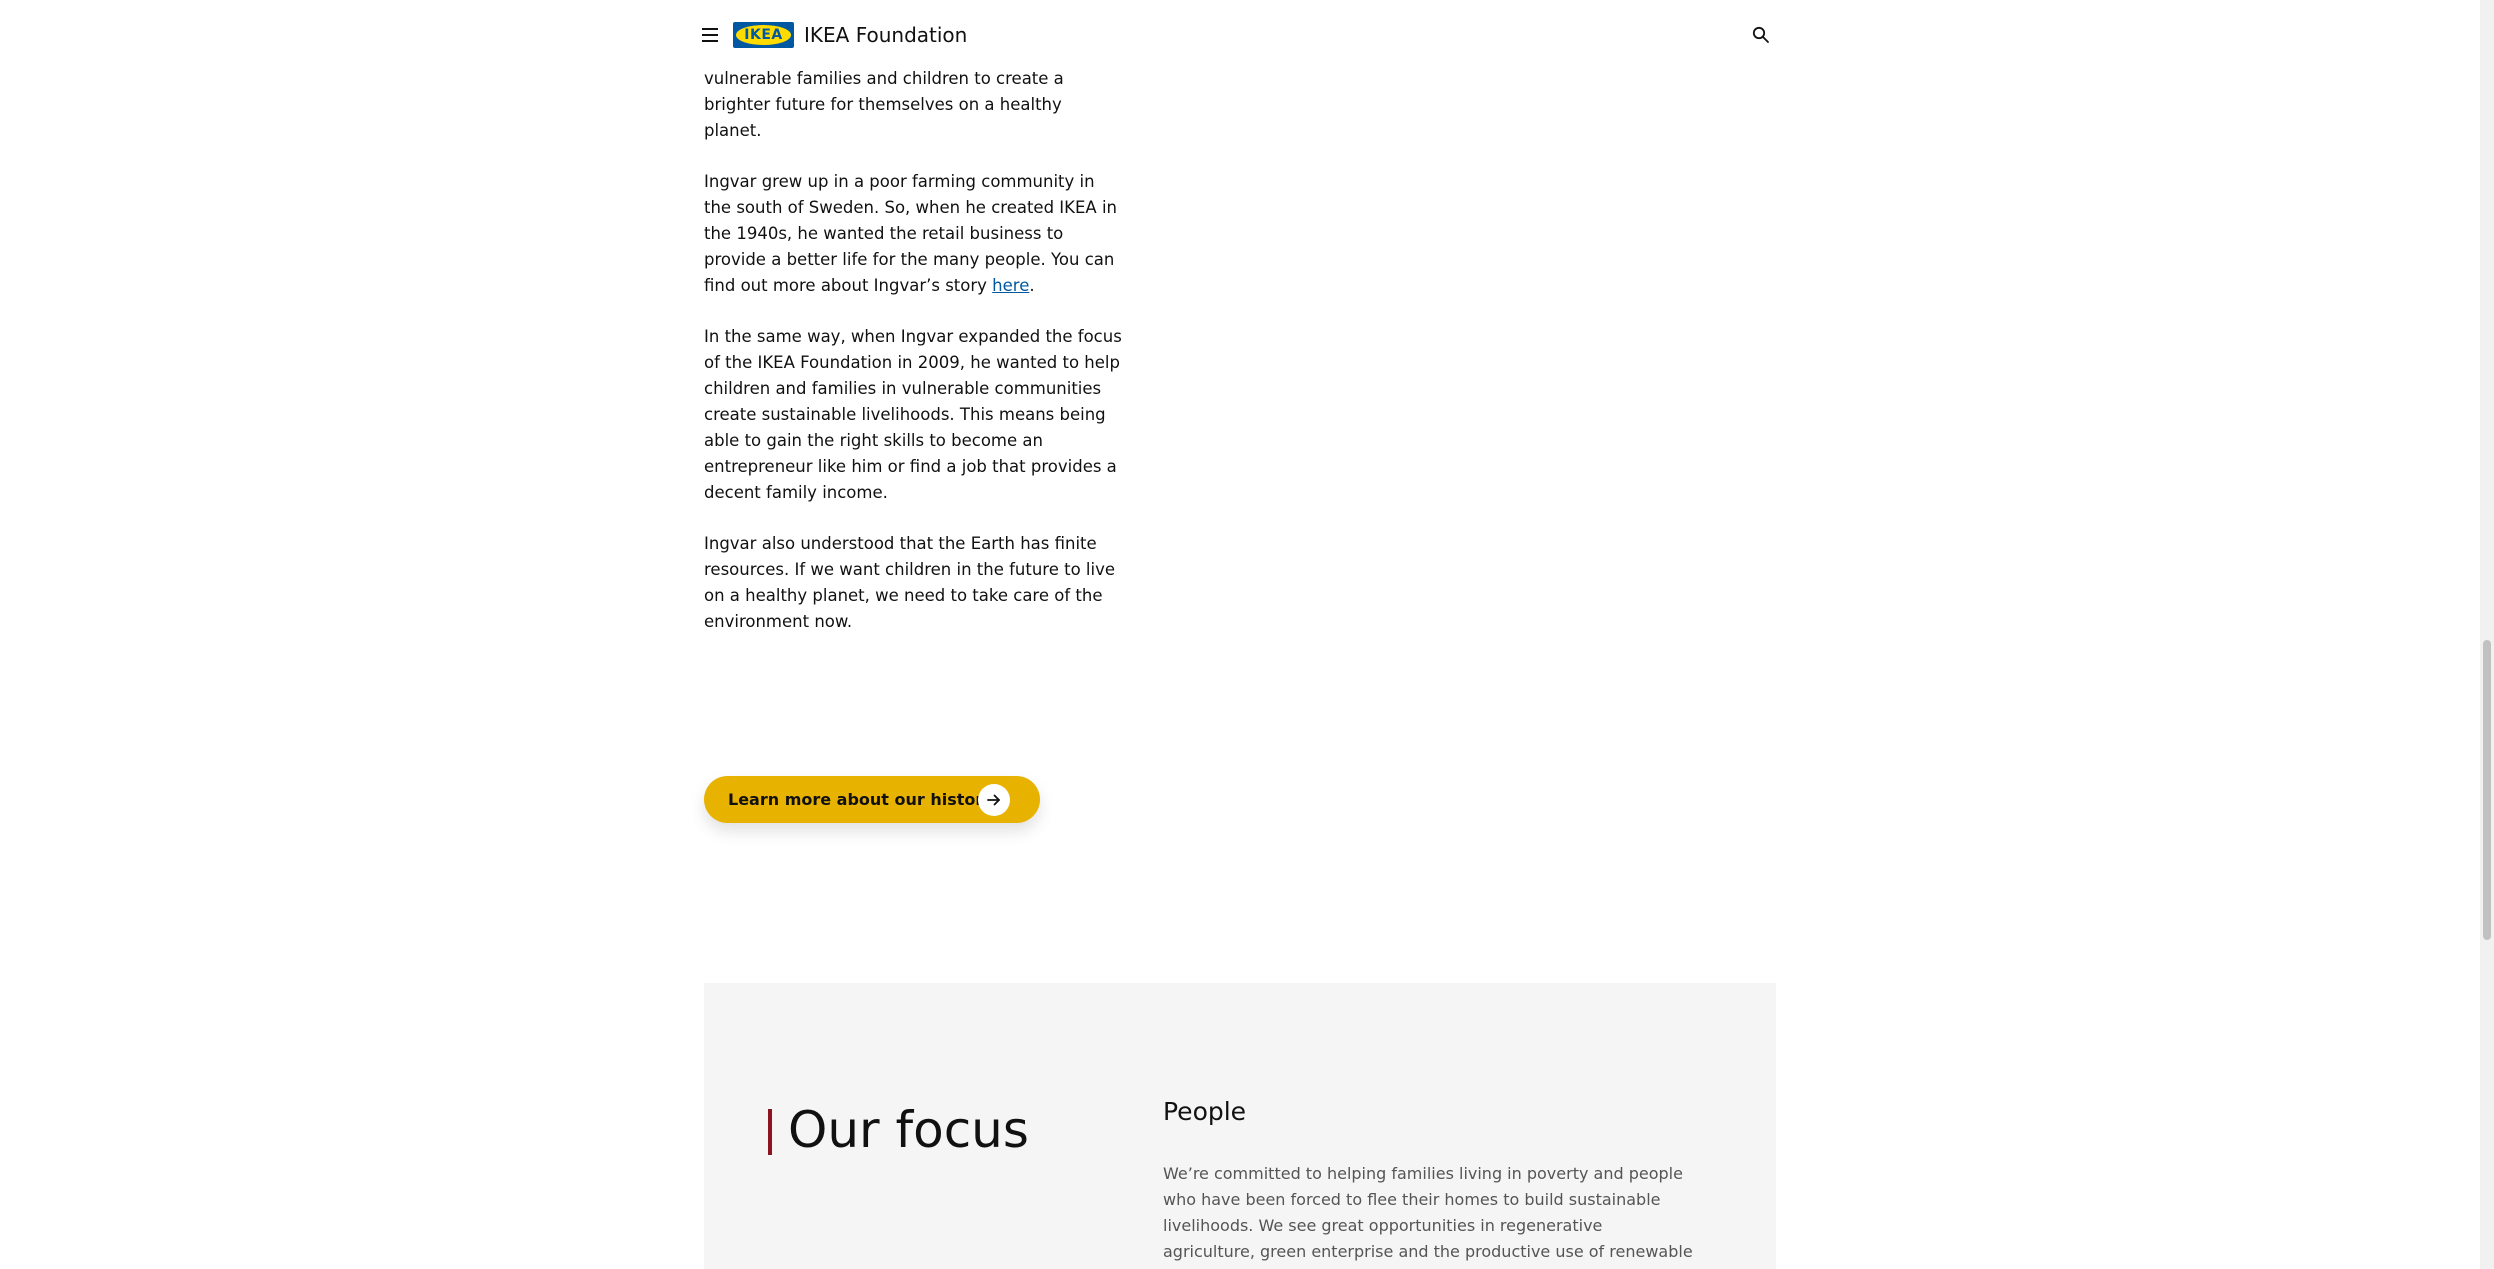 This screenshot has height=1269, width=2494. I want to click on ingvar-story-link: here, so click(1010, 285).